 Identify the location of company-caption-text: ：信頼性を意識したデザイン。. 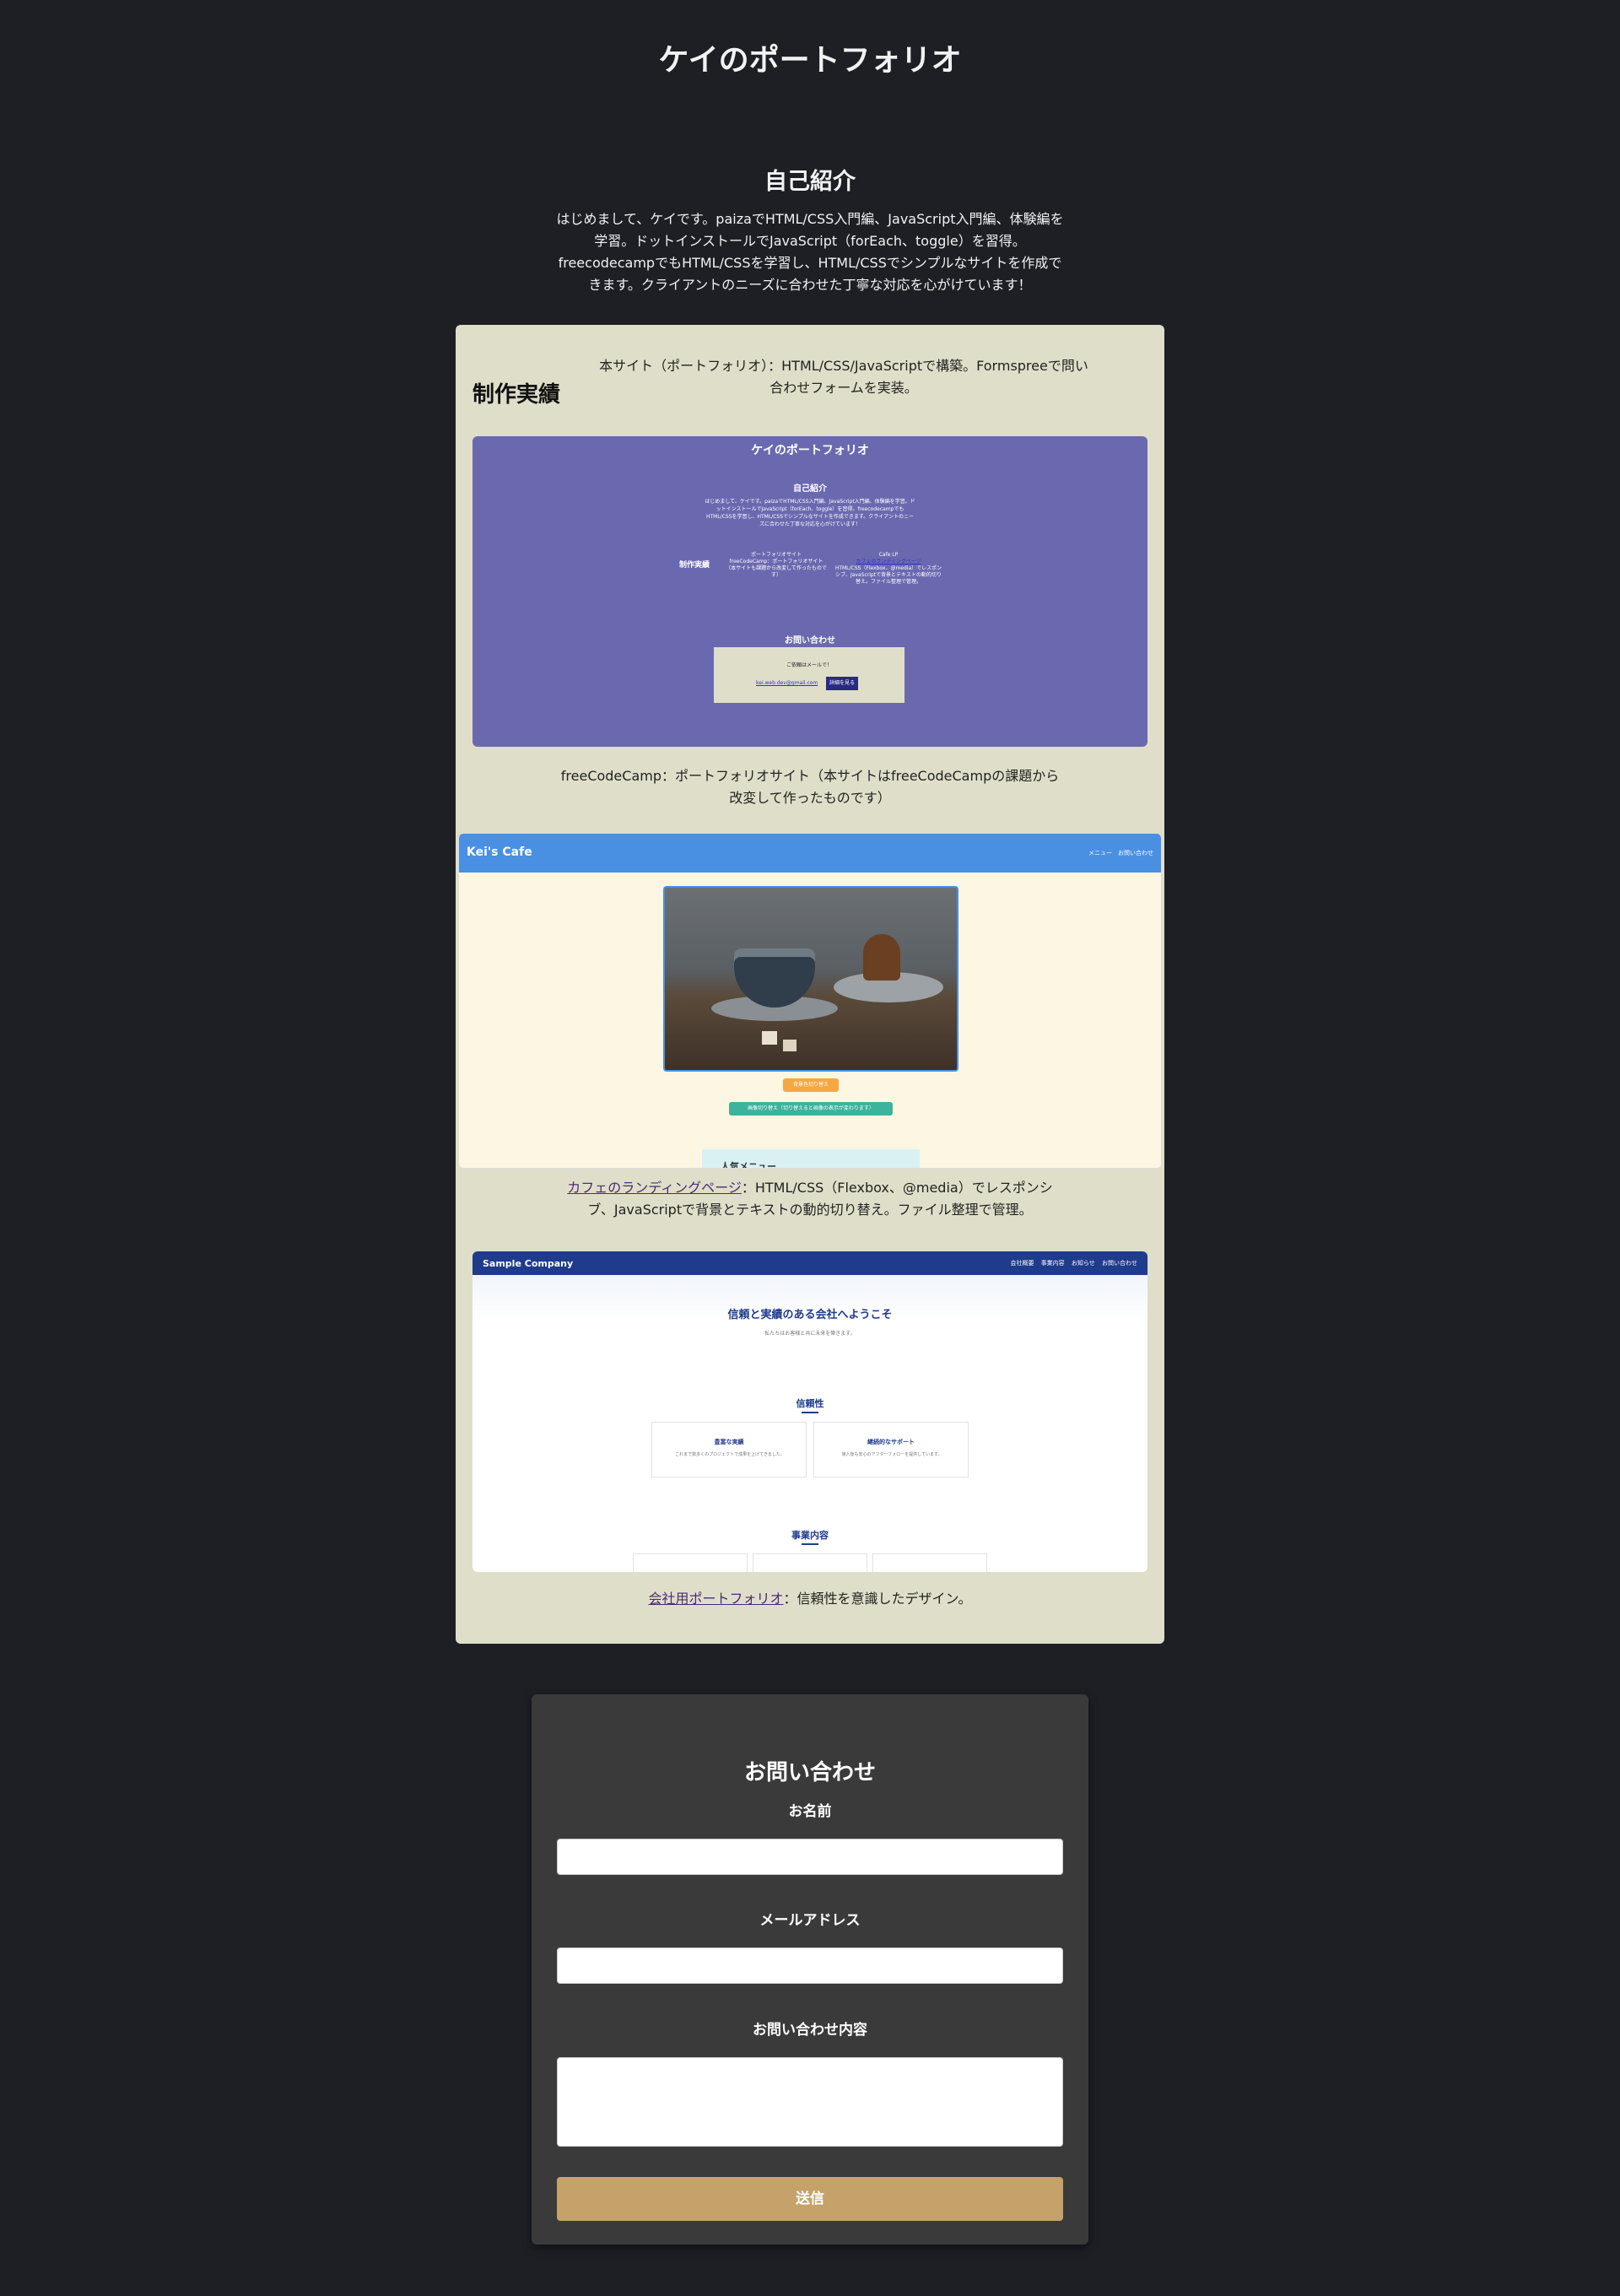
(877, 1599).